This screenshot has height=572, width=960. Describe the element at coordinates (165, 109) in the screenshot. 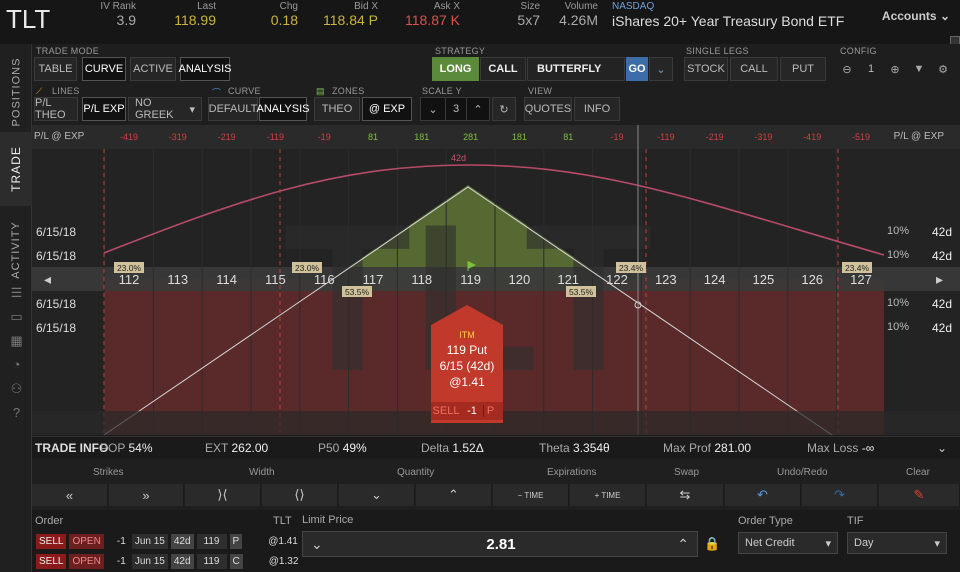

I see `greek-dropdown: NO GREEK ▾` at that location.